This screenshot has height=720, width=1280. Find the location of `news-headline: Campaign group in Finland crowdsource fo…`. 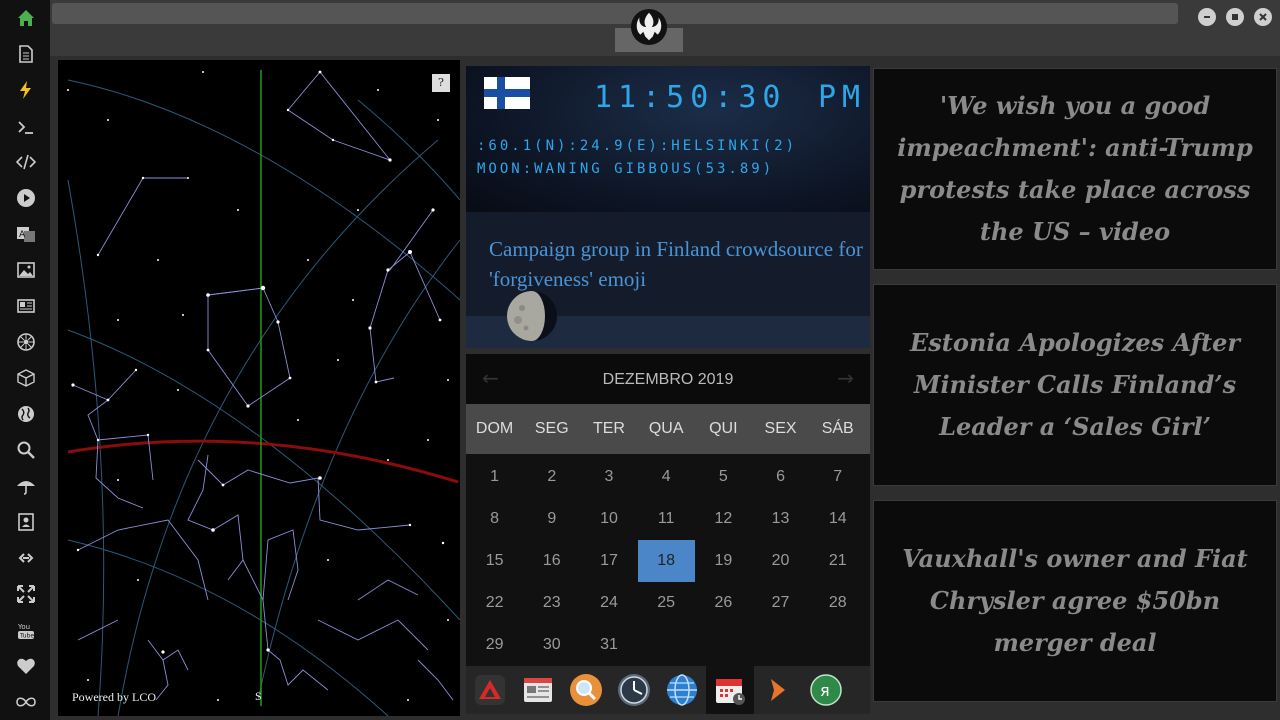

news-headline: Campaign group in Finland crowdsource fo… is located at coordinates (679, 264).